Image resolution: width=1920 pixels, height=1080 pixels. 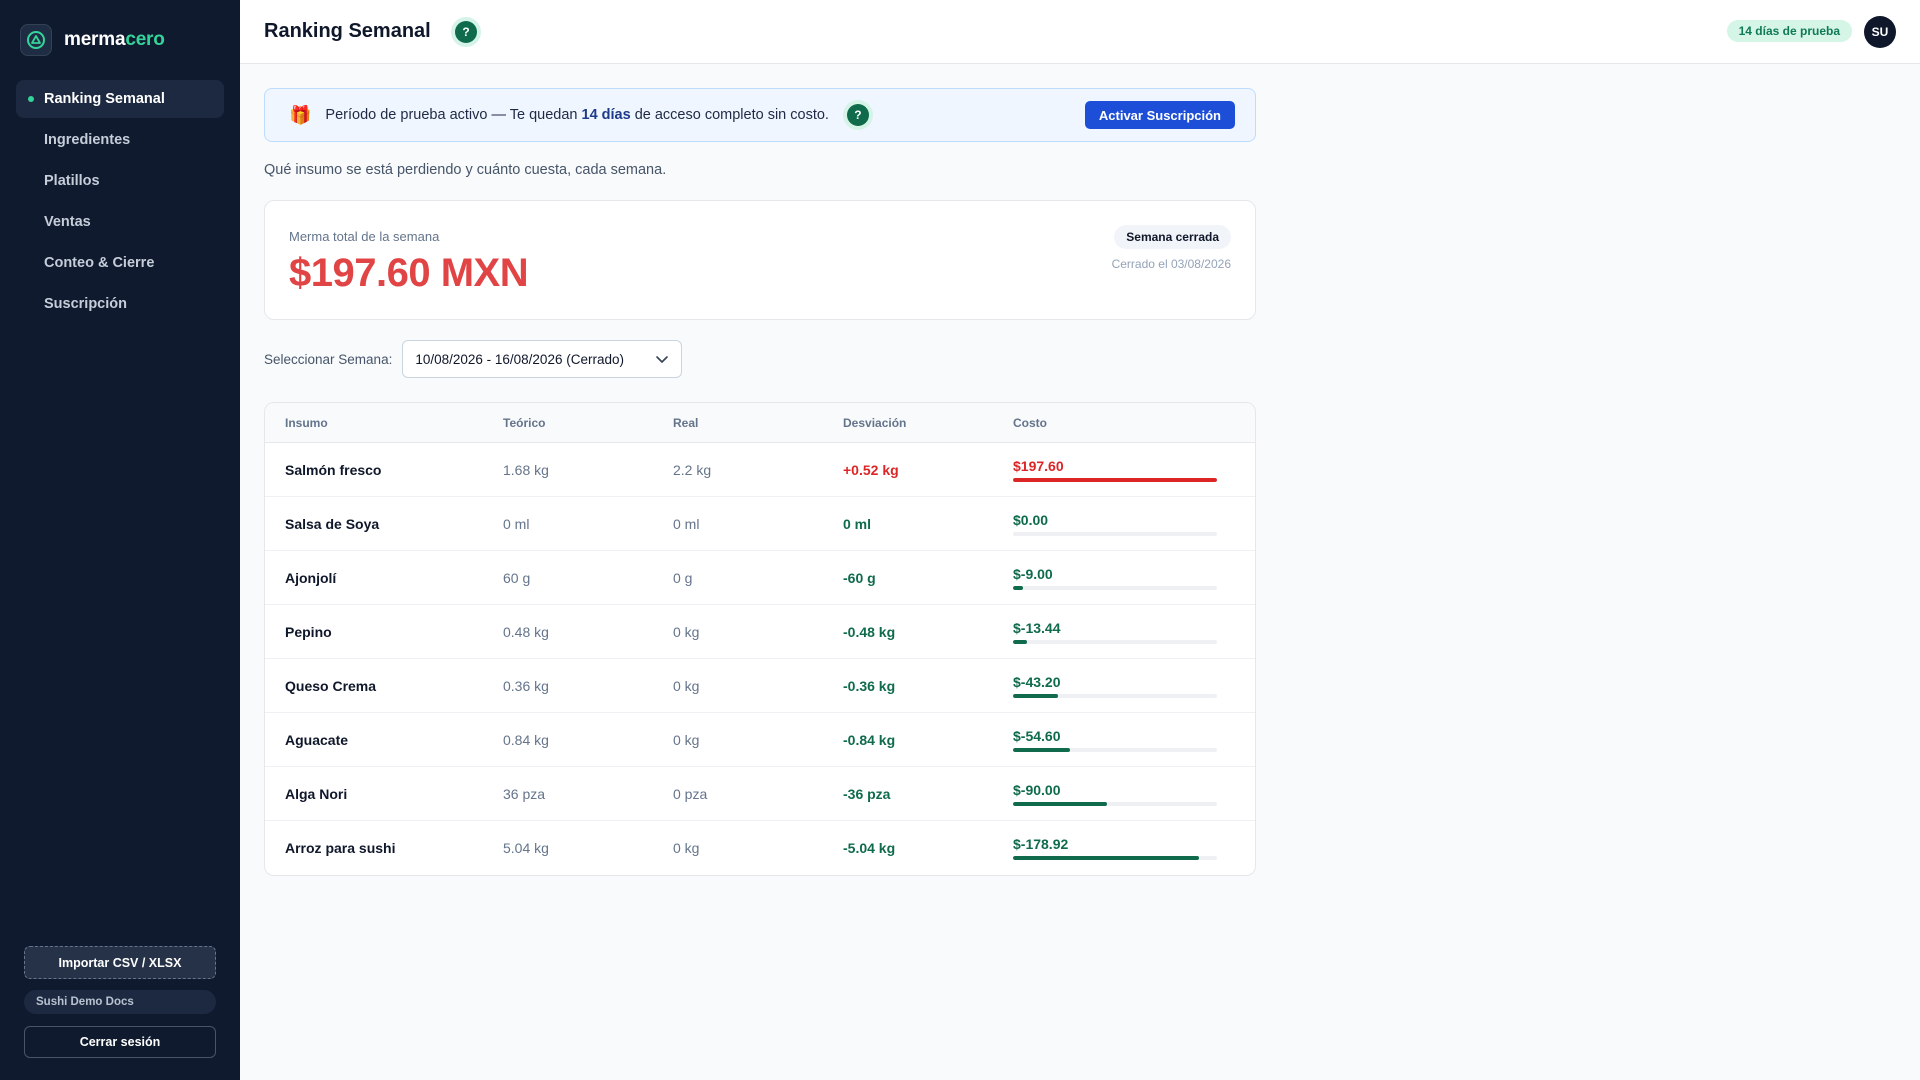 I want to click on sidebar-item-label: Platillos, so click(x=72, y=181).